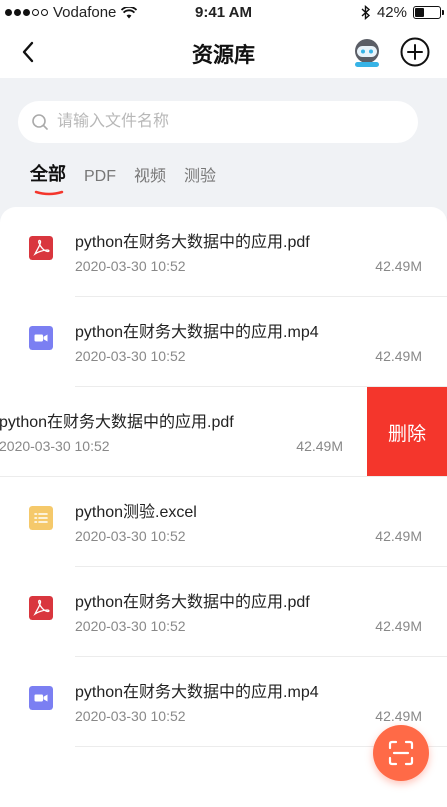  I want to click on status-bar: Vodafone 9:41 AM 42%, so click(223, 13).